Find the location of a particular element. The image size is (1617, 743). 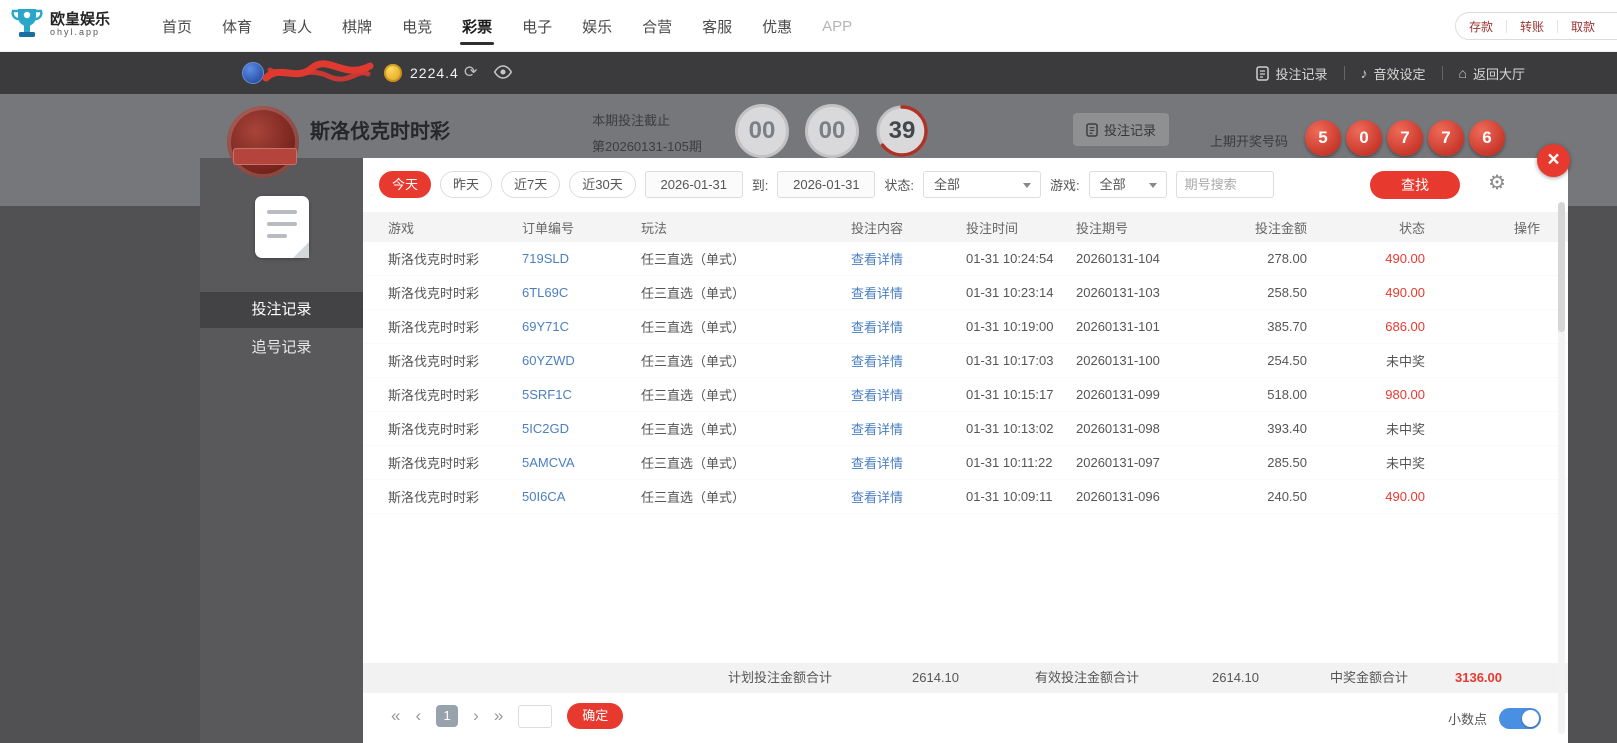

status-label: 状态: is located at coordinates (899, 185).